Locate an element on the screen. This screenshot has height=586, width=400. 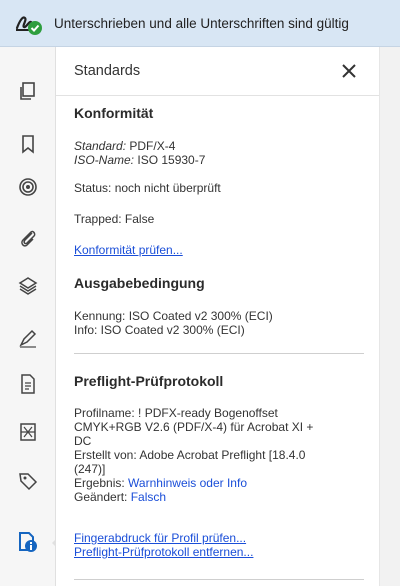
changed-line: Geändert: Falsch is located at coordinates (120, 497).